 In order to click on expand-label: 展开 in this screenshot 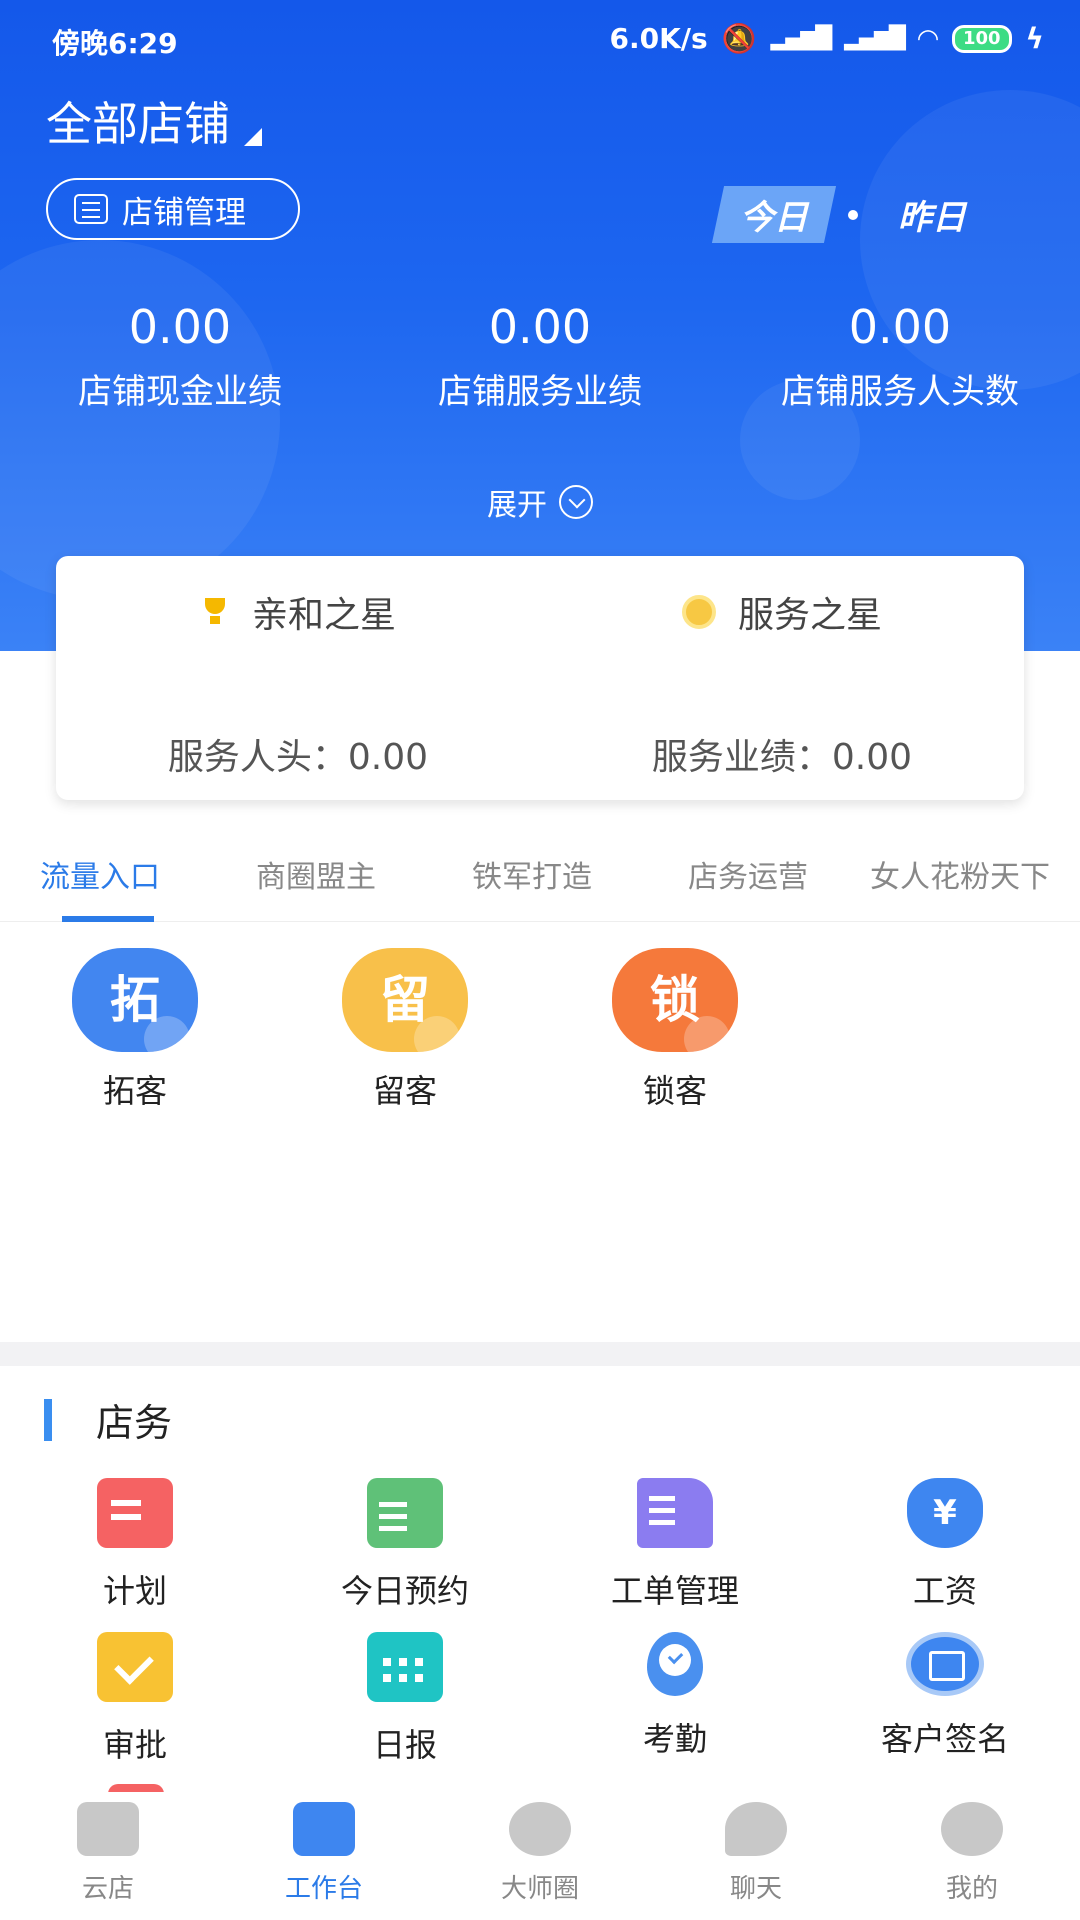, I will do `click(517, 505)`.